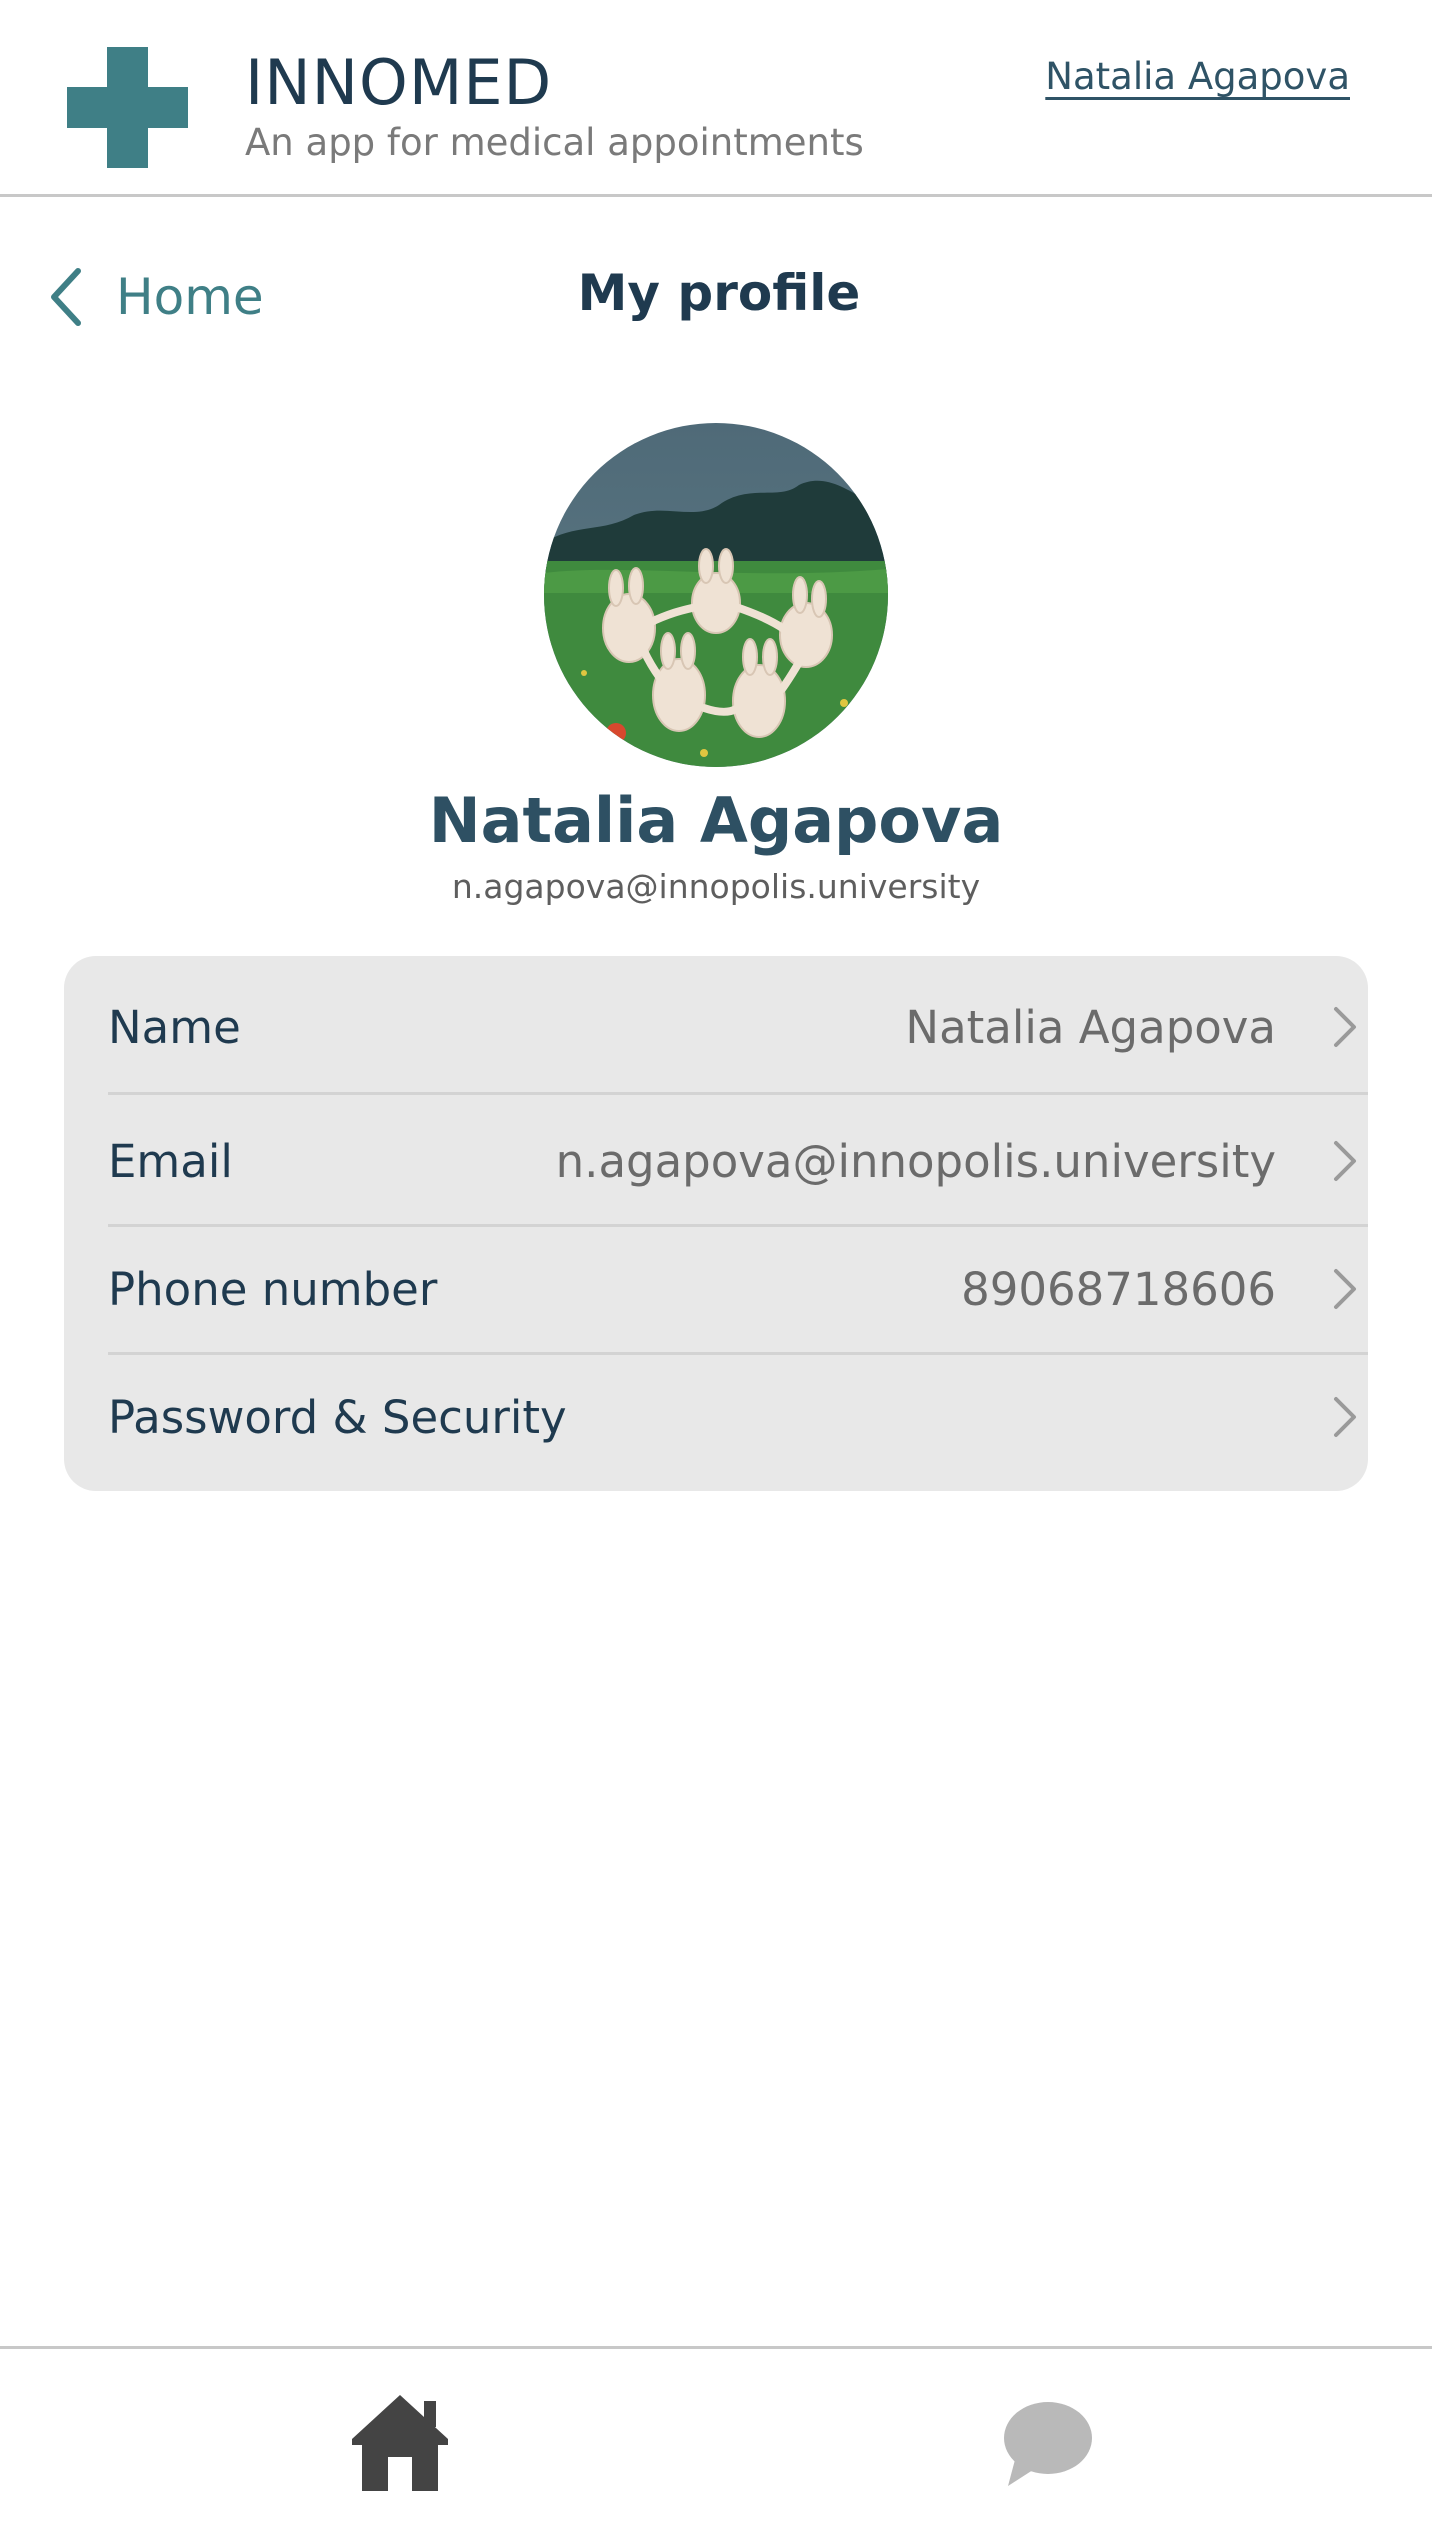 This screenshot has height=2540, width=1432. I want to click on profile-email: n.agapova@innopolis.university, so click(716, 886).